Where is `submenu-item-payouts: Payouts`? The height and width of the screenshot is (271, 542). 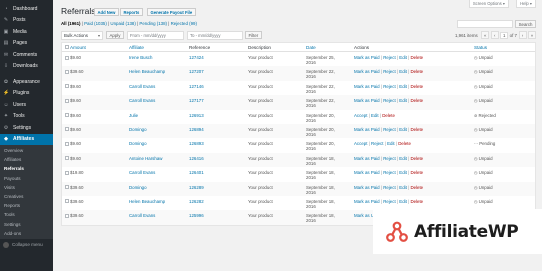 submenu-item-payouts: Payouts is located at coordinates (26, 178).